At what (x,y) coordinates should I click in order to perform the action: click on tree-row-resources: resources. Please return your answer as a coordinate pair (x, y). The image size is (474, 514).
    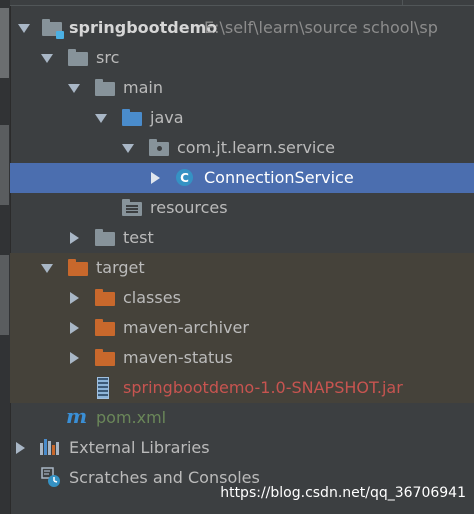
    Looking at the image, I should click on (242, 208).